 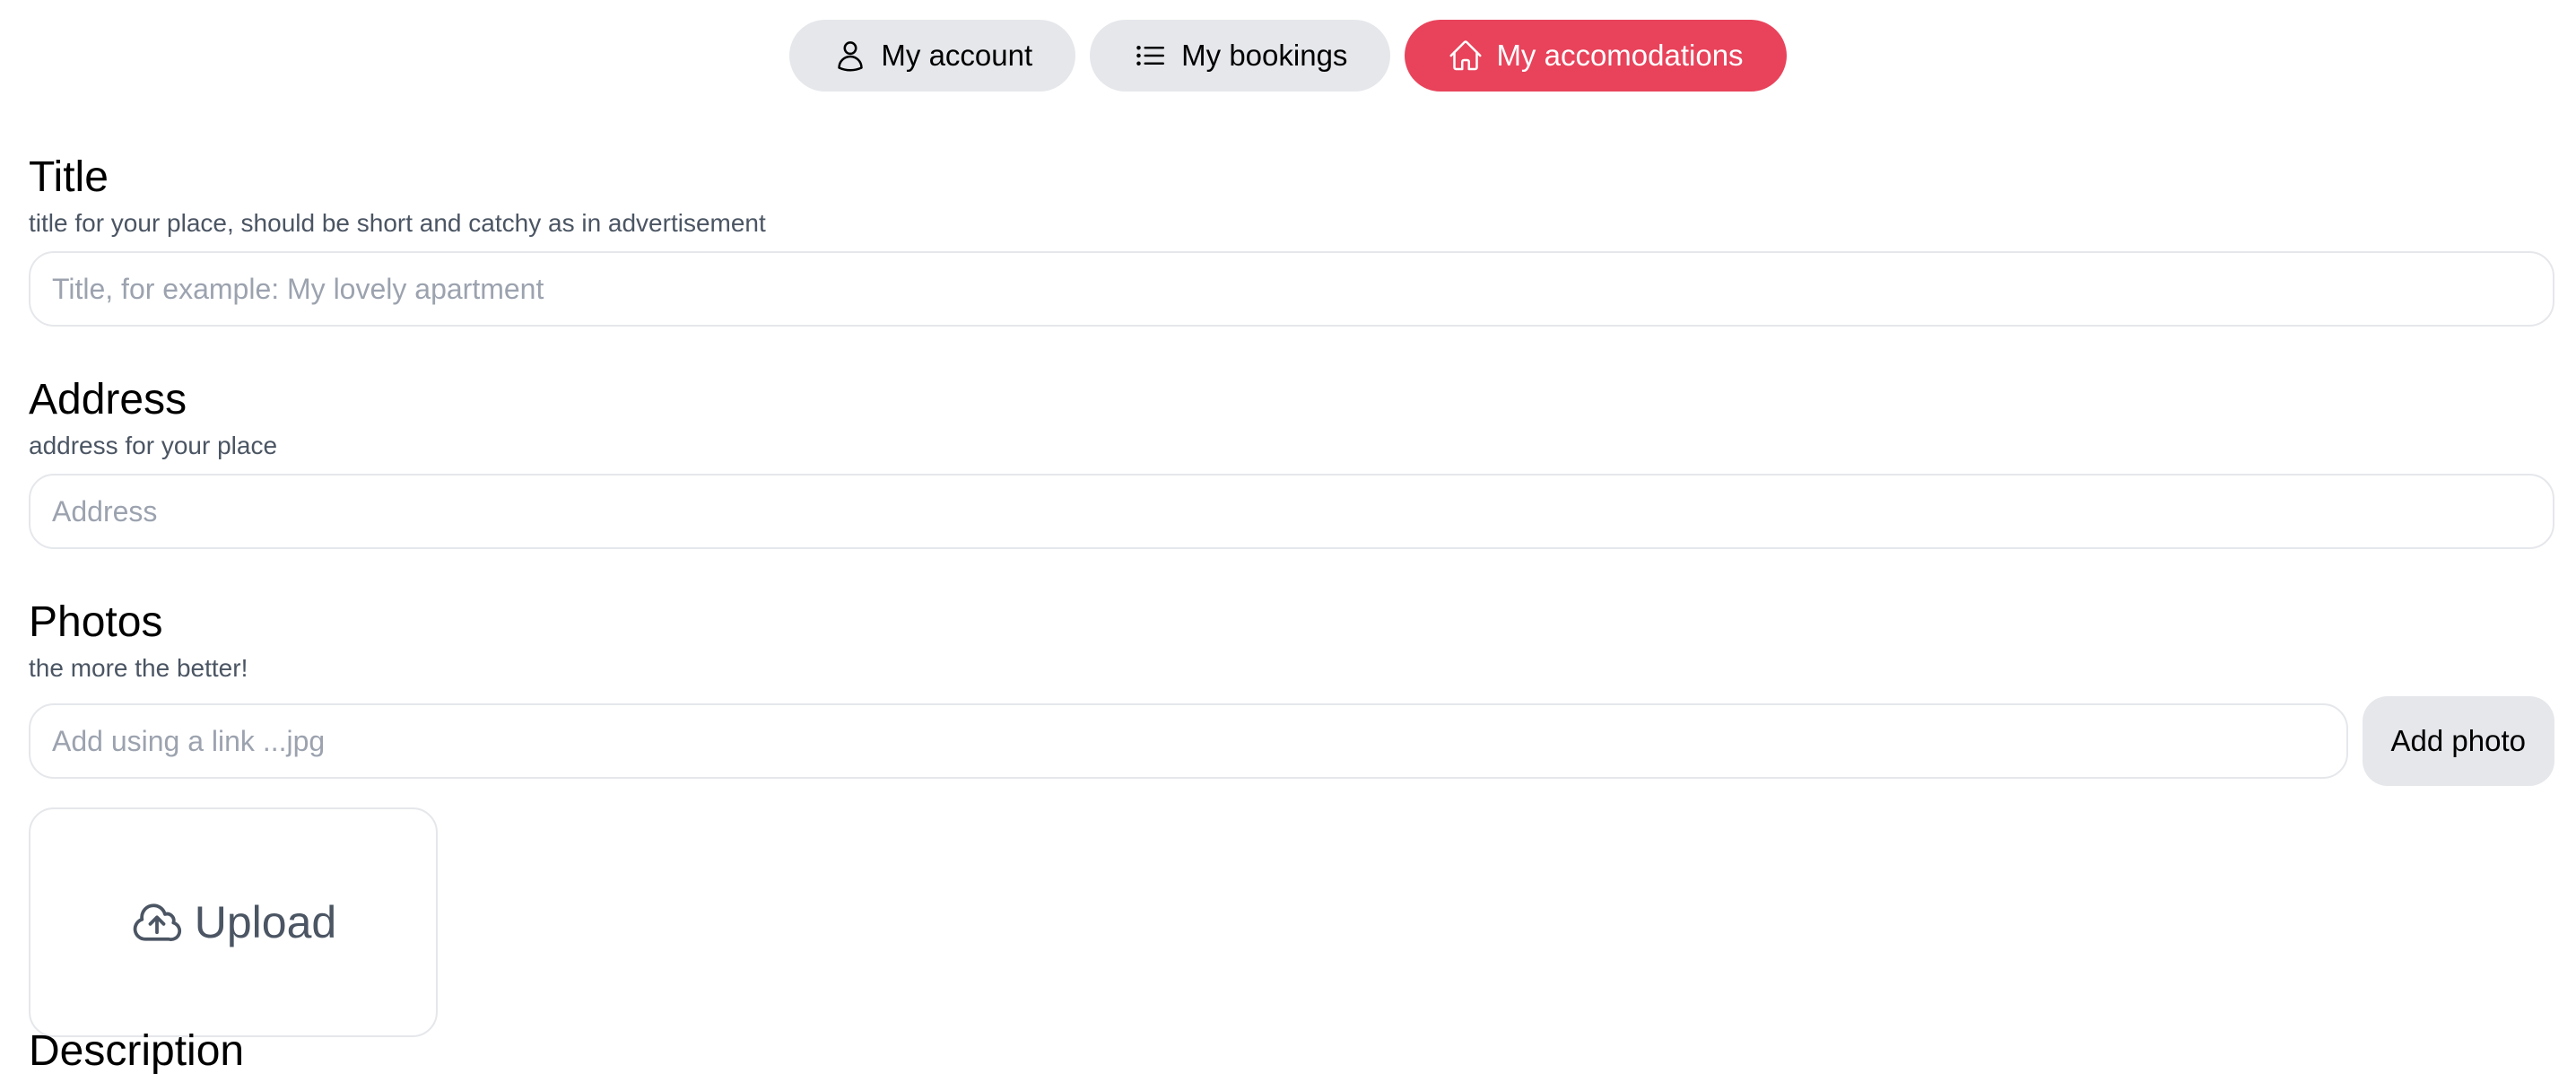 What do you see at coordinates (153, 445) in the screenshot?
I see `address-description: address for your place` at bounding box center [153, 445].